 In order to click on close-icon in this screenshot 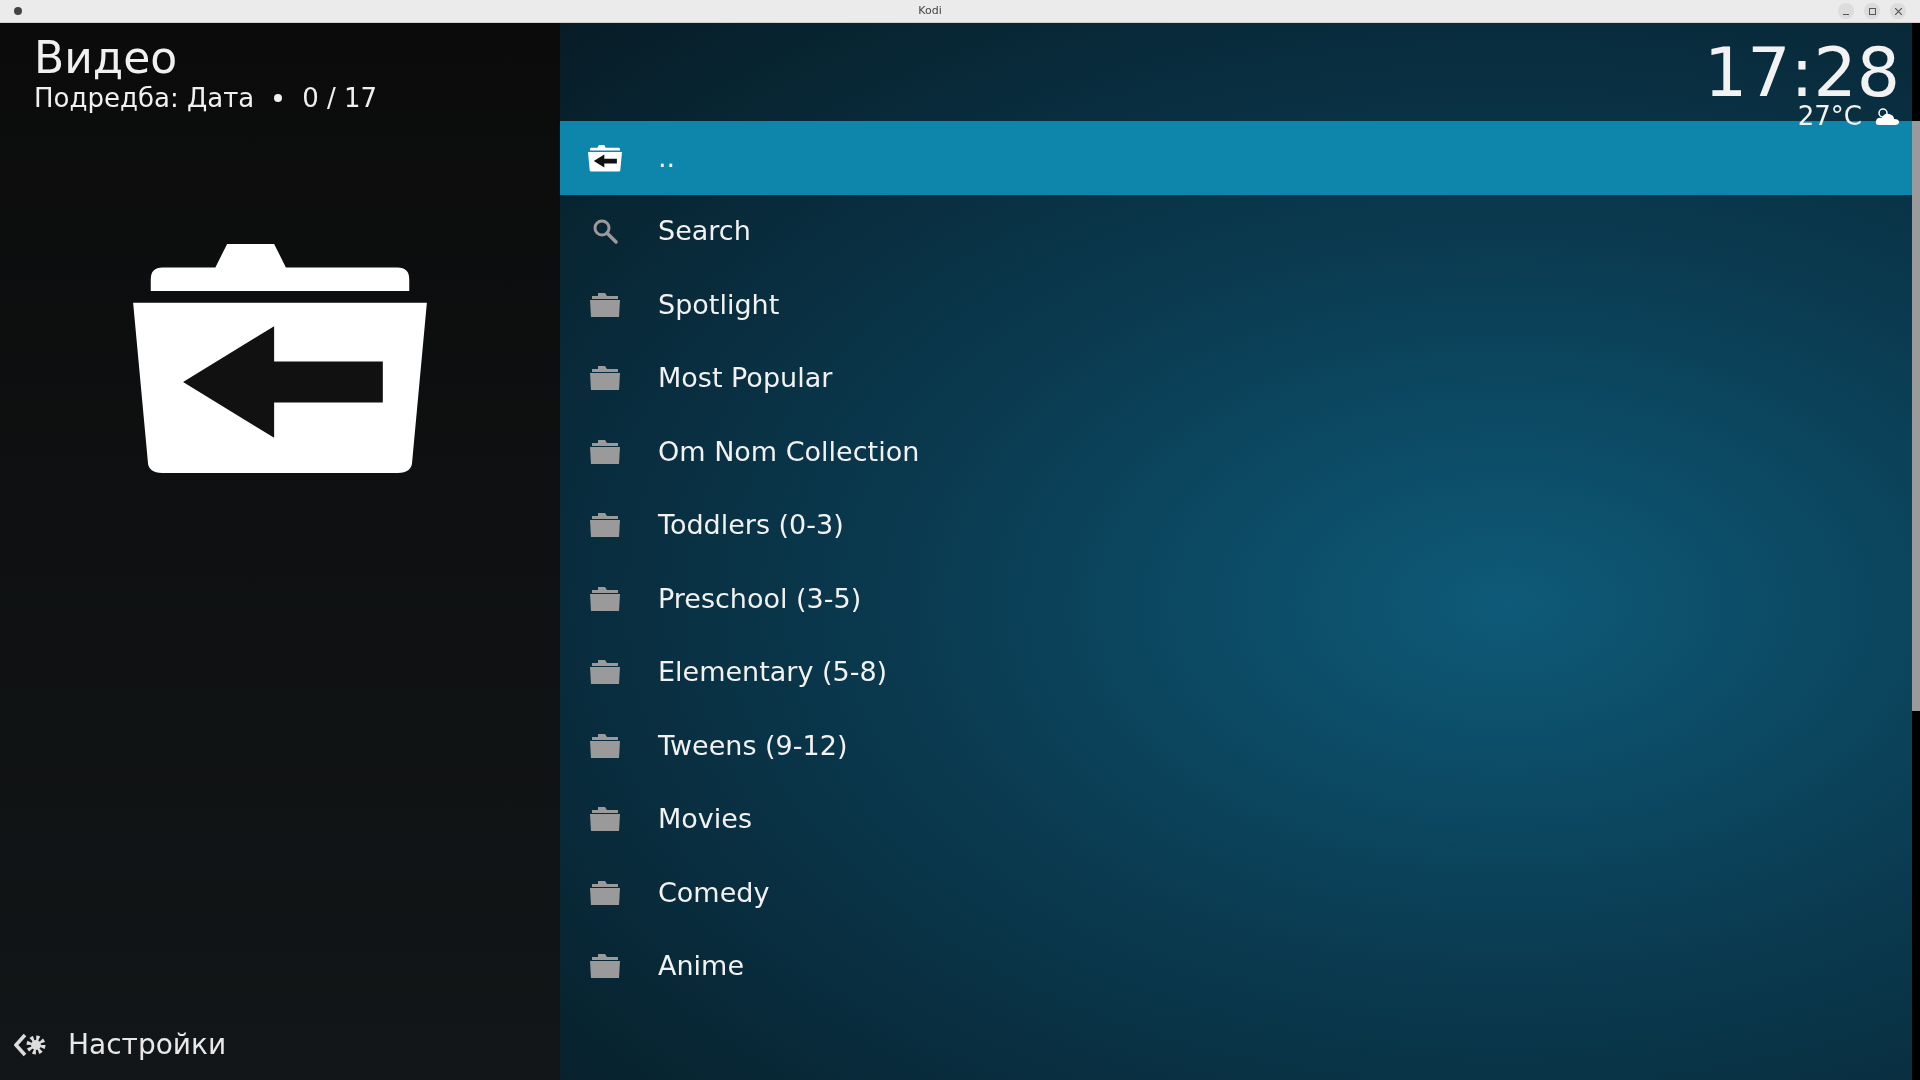, I will do `click(1898, 11)`.